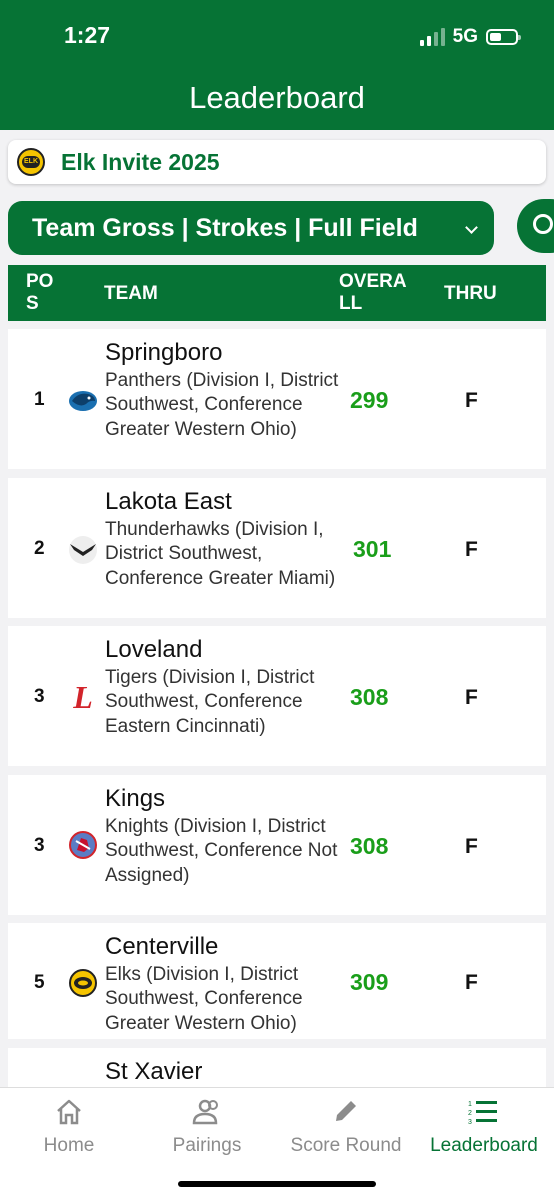 The width and height of the screenshot is (554, 1201). What do you see at coordinates (83, 550) in the screenshot?
I see `hawk-icon` at bounding box center [83, 550].